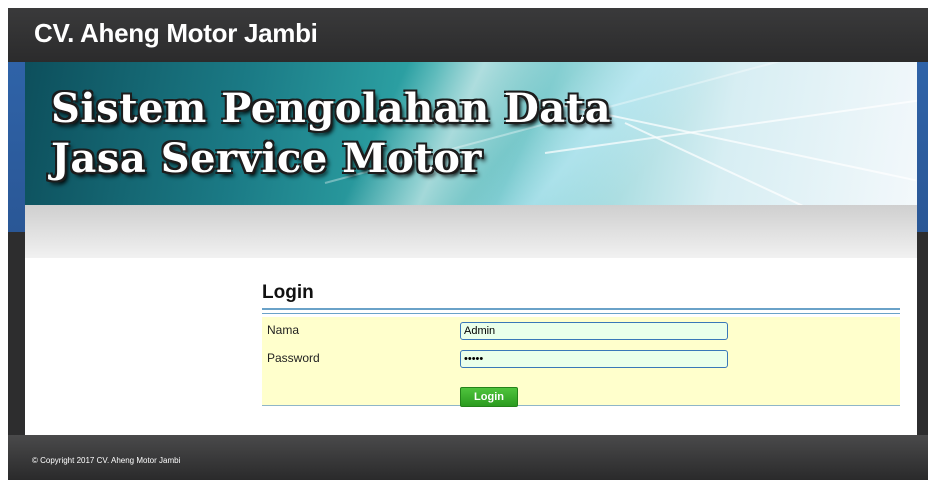  Describe the element at coordinates (468, 457) in the screenshot. I see `footer: © Copyright 2017 CV. Aheng Motor Jambi` at that location.